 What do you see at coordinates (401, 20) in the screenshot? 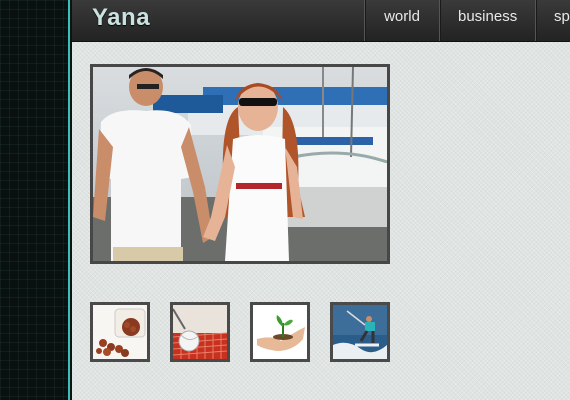
I see `nav-item-world: world` at bounding box center [401, 20].